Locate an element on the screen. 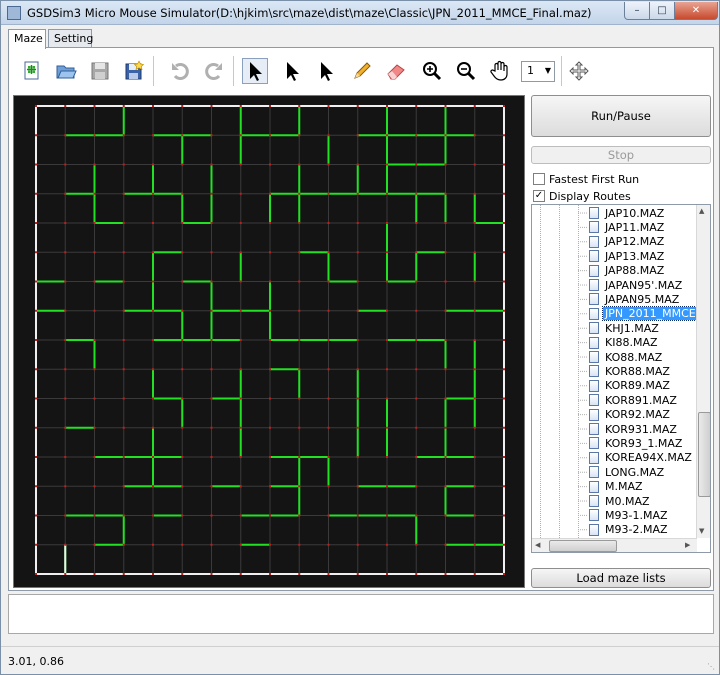 The image size is (720, 675). file-item: LONG.MAZ is located at coordinates (627, 472).